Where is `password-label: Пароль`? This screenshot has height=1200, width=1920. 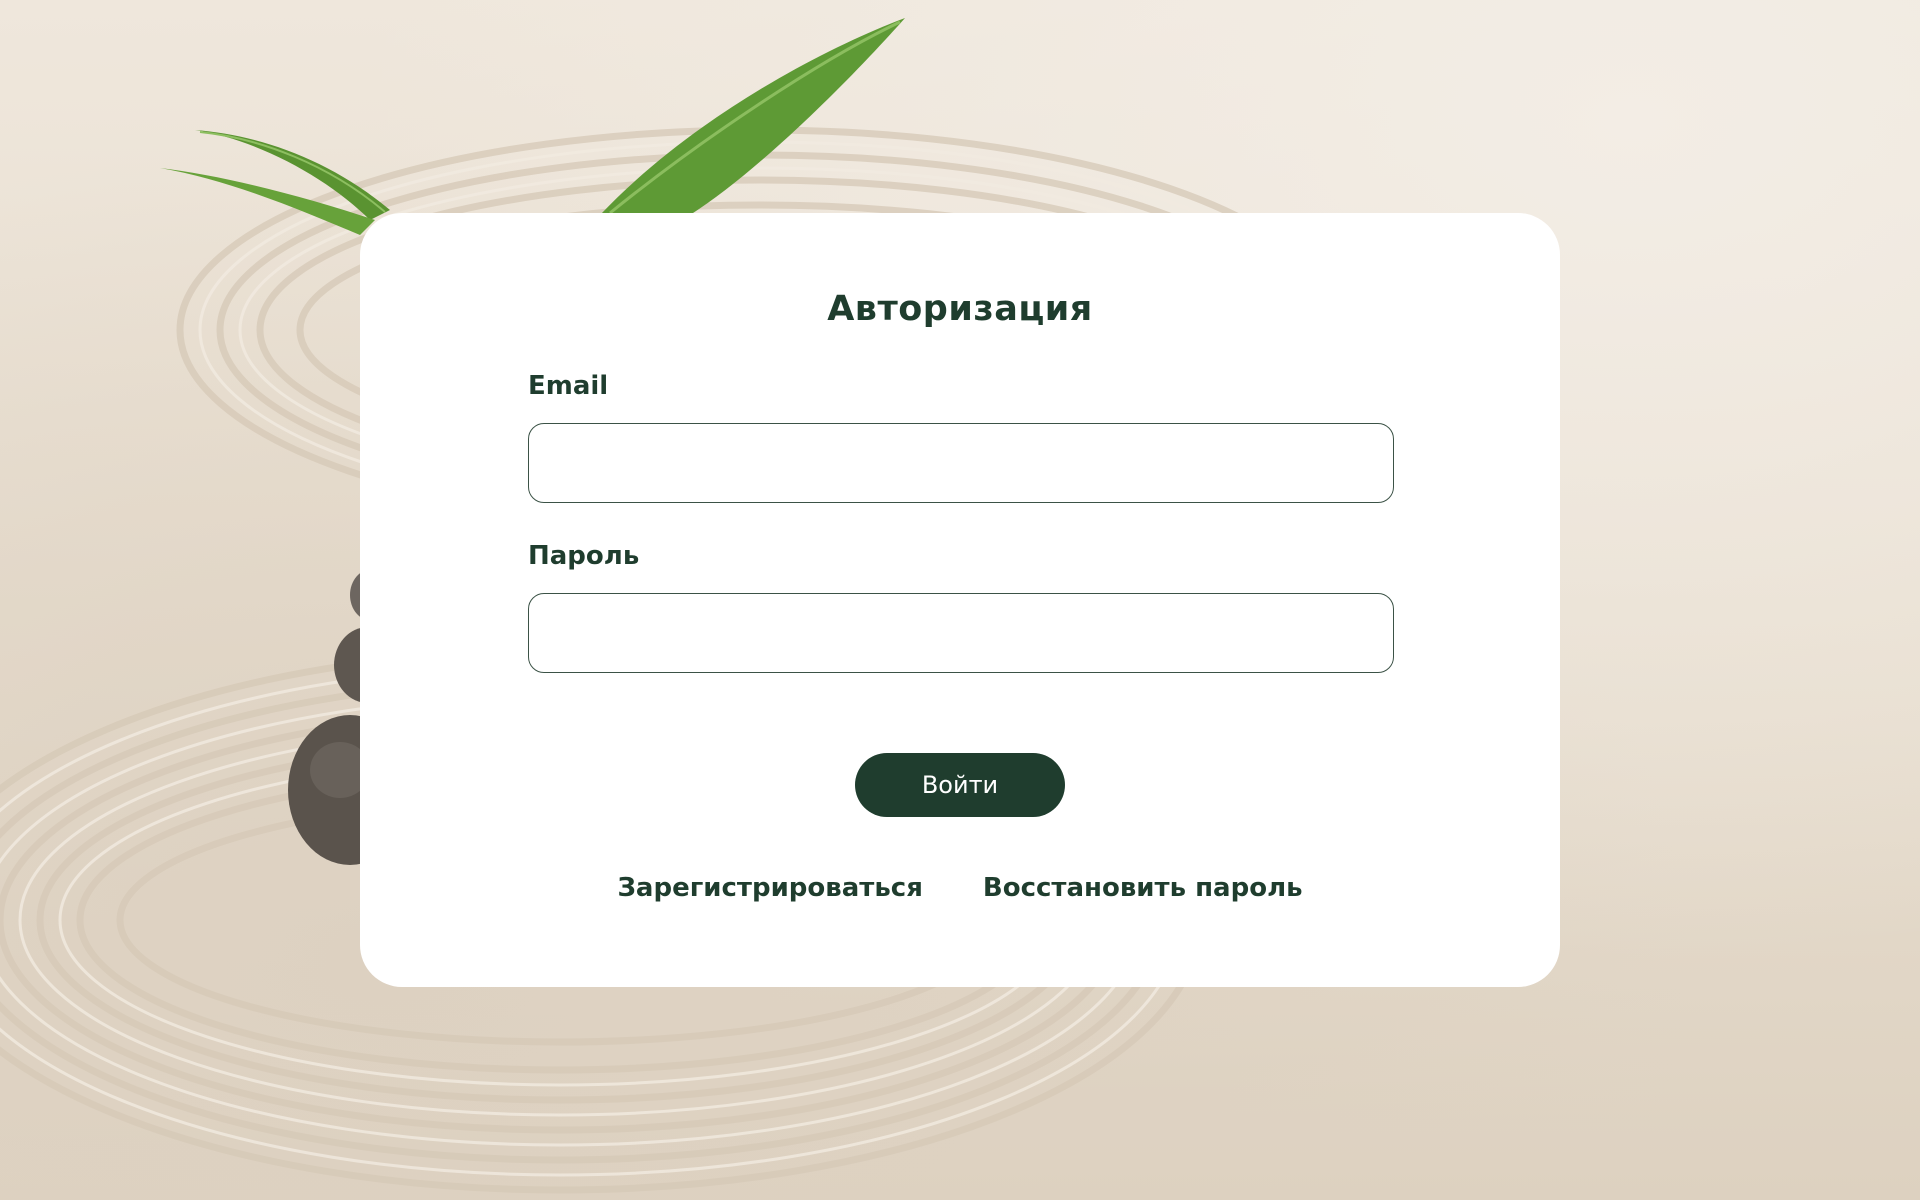
password-label: Пароль is located at coordinates (584, 556).